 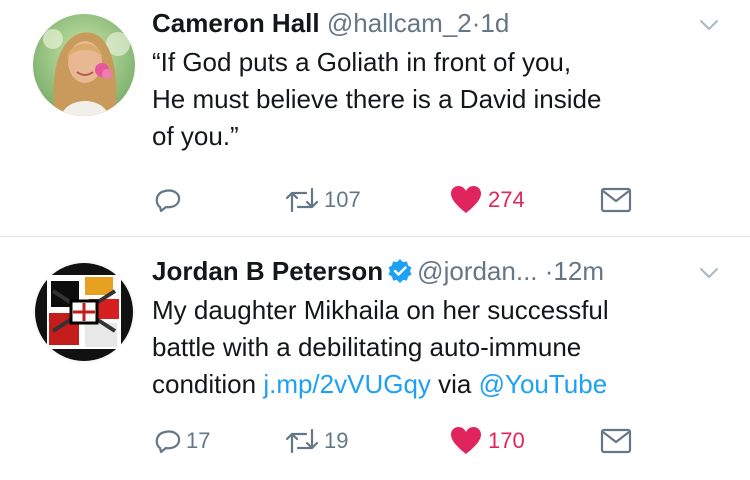 I want to click on avatar-logo, so click(x=84, y=312).